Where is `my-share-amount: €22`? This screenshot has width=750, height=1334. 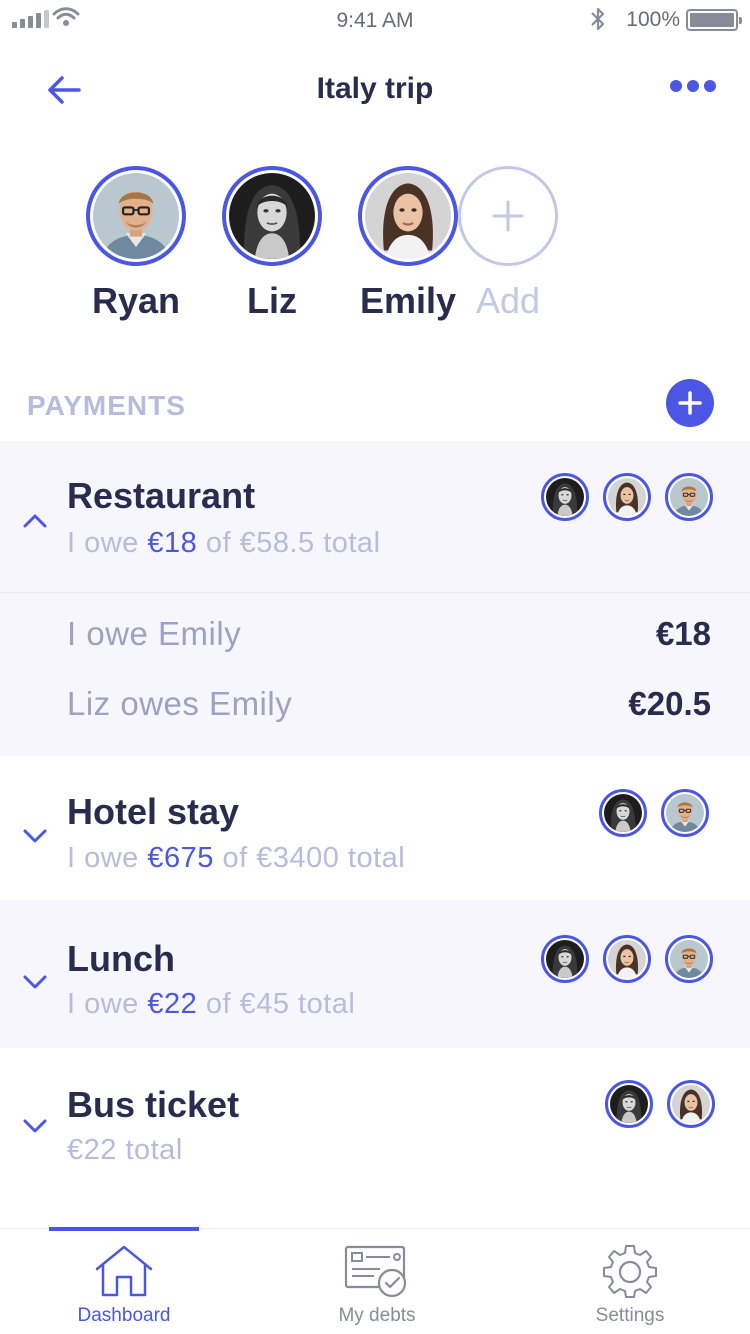
my-share-amount: €22 is located at coordinates (172, 1004).